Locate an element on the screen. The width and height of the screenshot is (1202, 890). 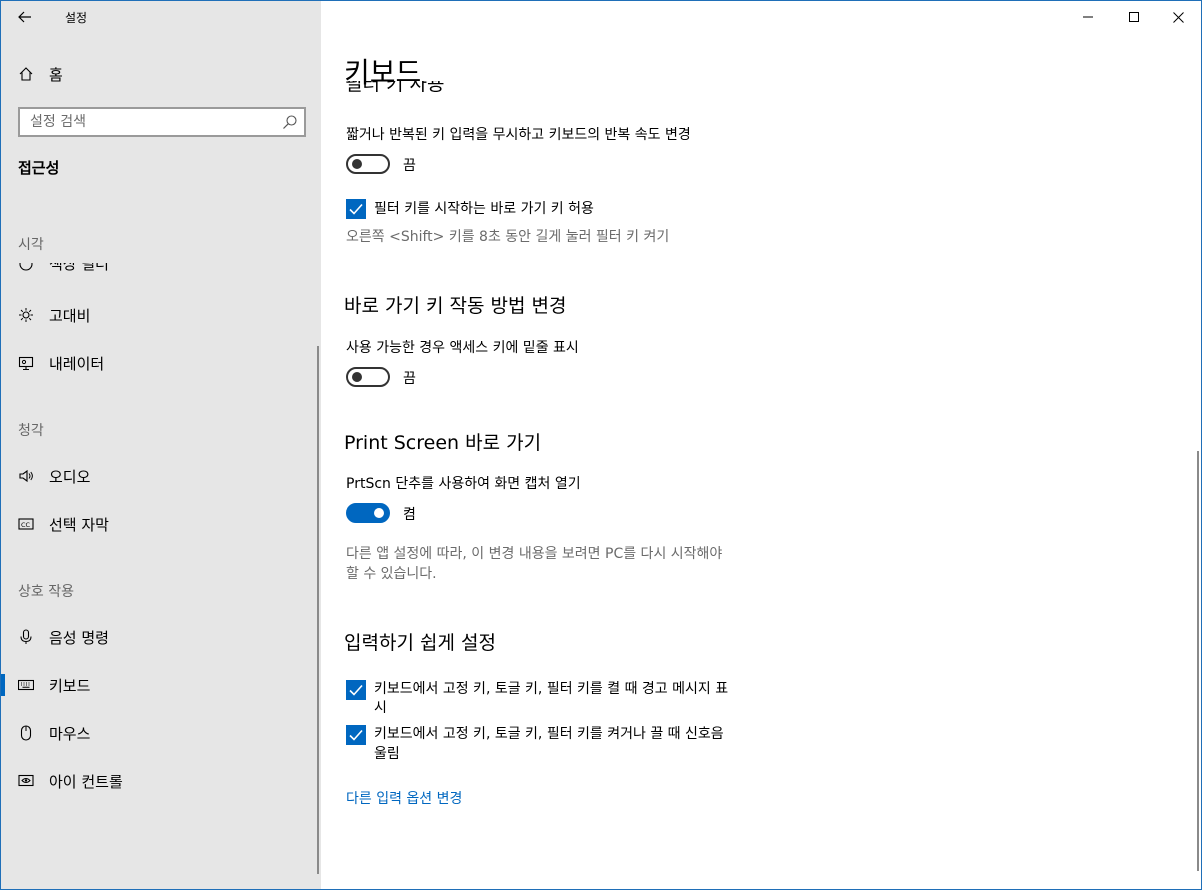
group-label-vision: 시각 is located at coordinates (31, 245).